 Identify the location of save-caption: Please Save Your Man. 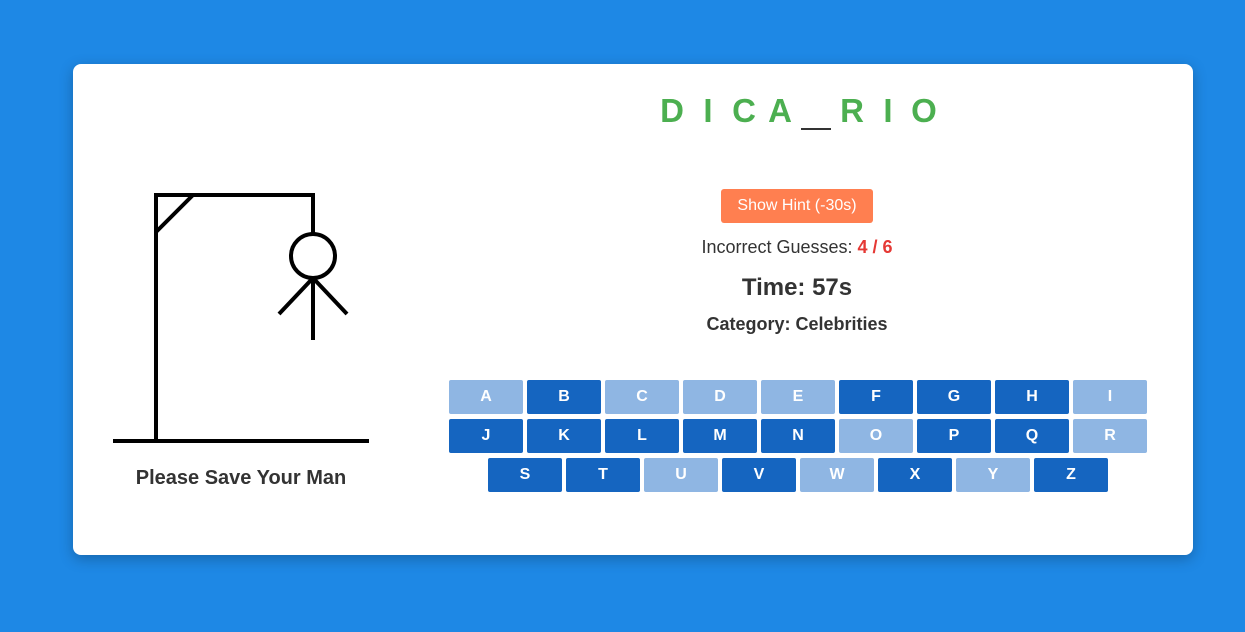
(241, 478).